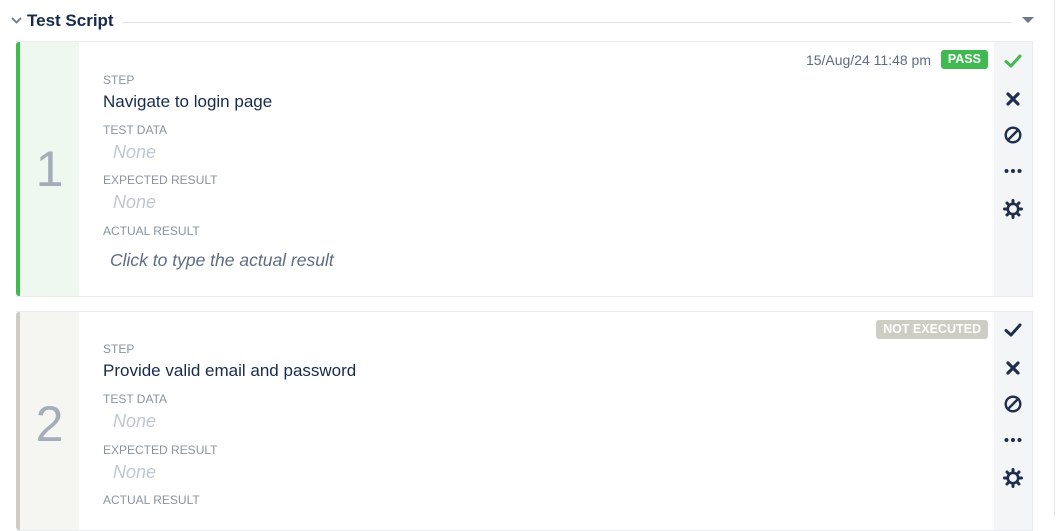 This screenshot has height=531, width=1061. Describe the element at coordinates (187, 102) in the screenshot. I see `step-text: Navigate to login page` at that location.